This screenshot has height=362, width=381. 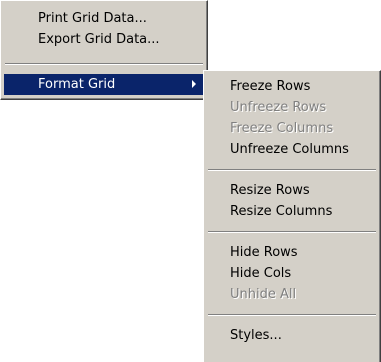 I want to click on menu-item-resize-columns: Resize Columns, so click(x=292, y=211).